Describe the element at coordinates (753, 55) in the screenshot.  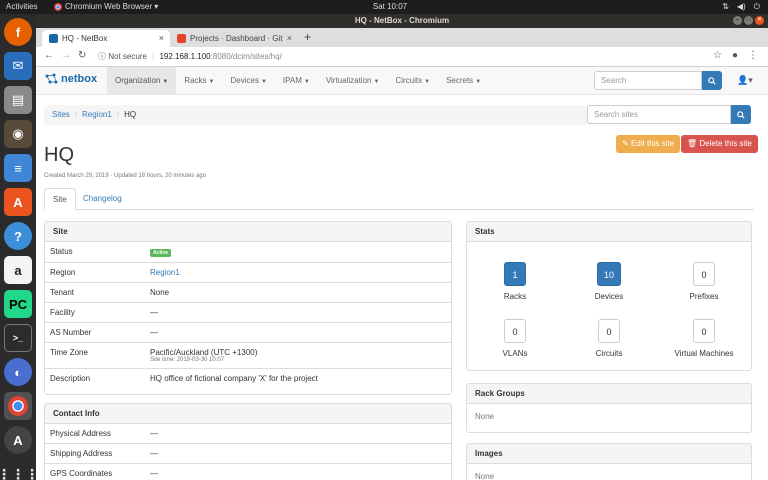
I see `menu-kebab-icon: ⋮` at that location.